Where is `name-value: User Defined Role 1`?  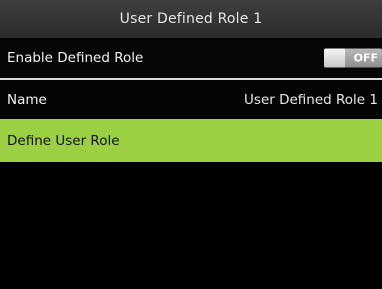
name-value: User Defined Role 1 is located at coordinates (311, 100).